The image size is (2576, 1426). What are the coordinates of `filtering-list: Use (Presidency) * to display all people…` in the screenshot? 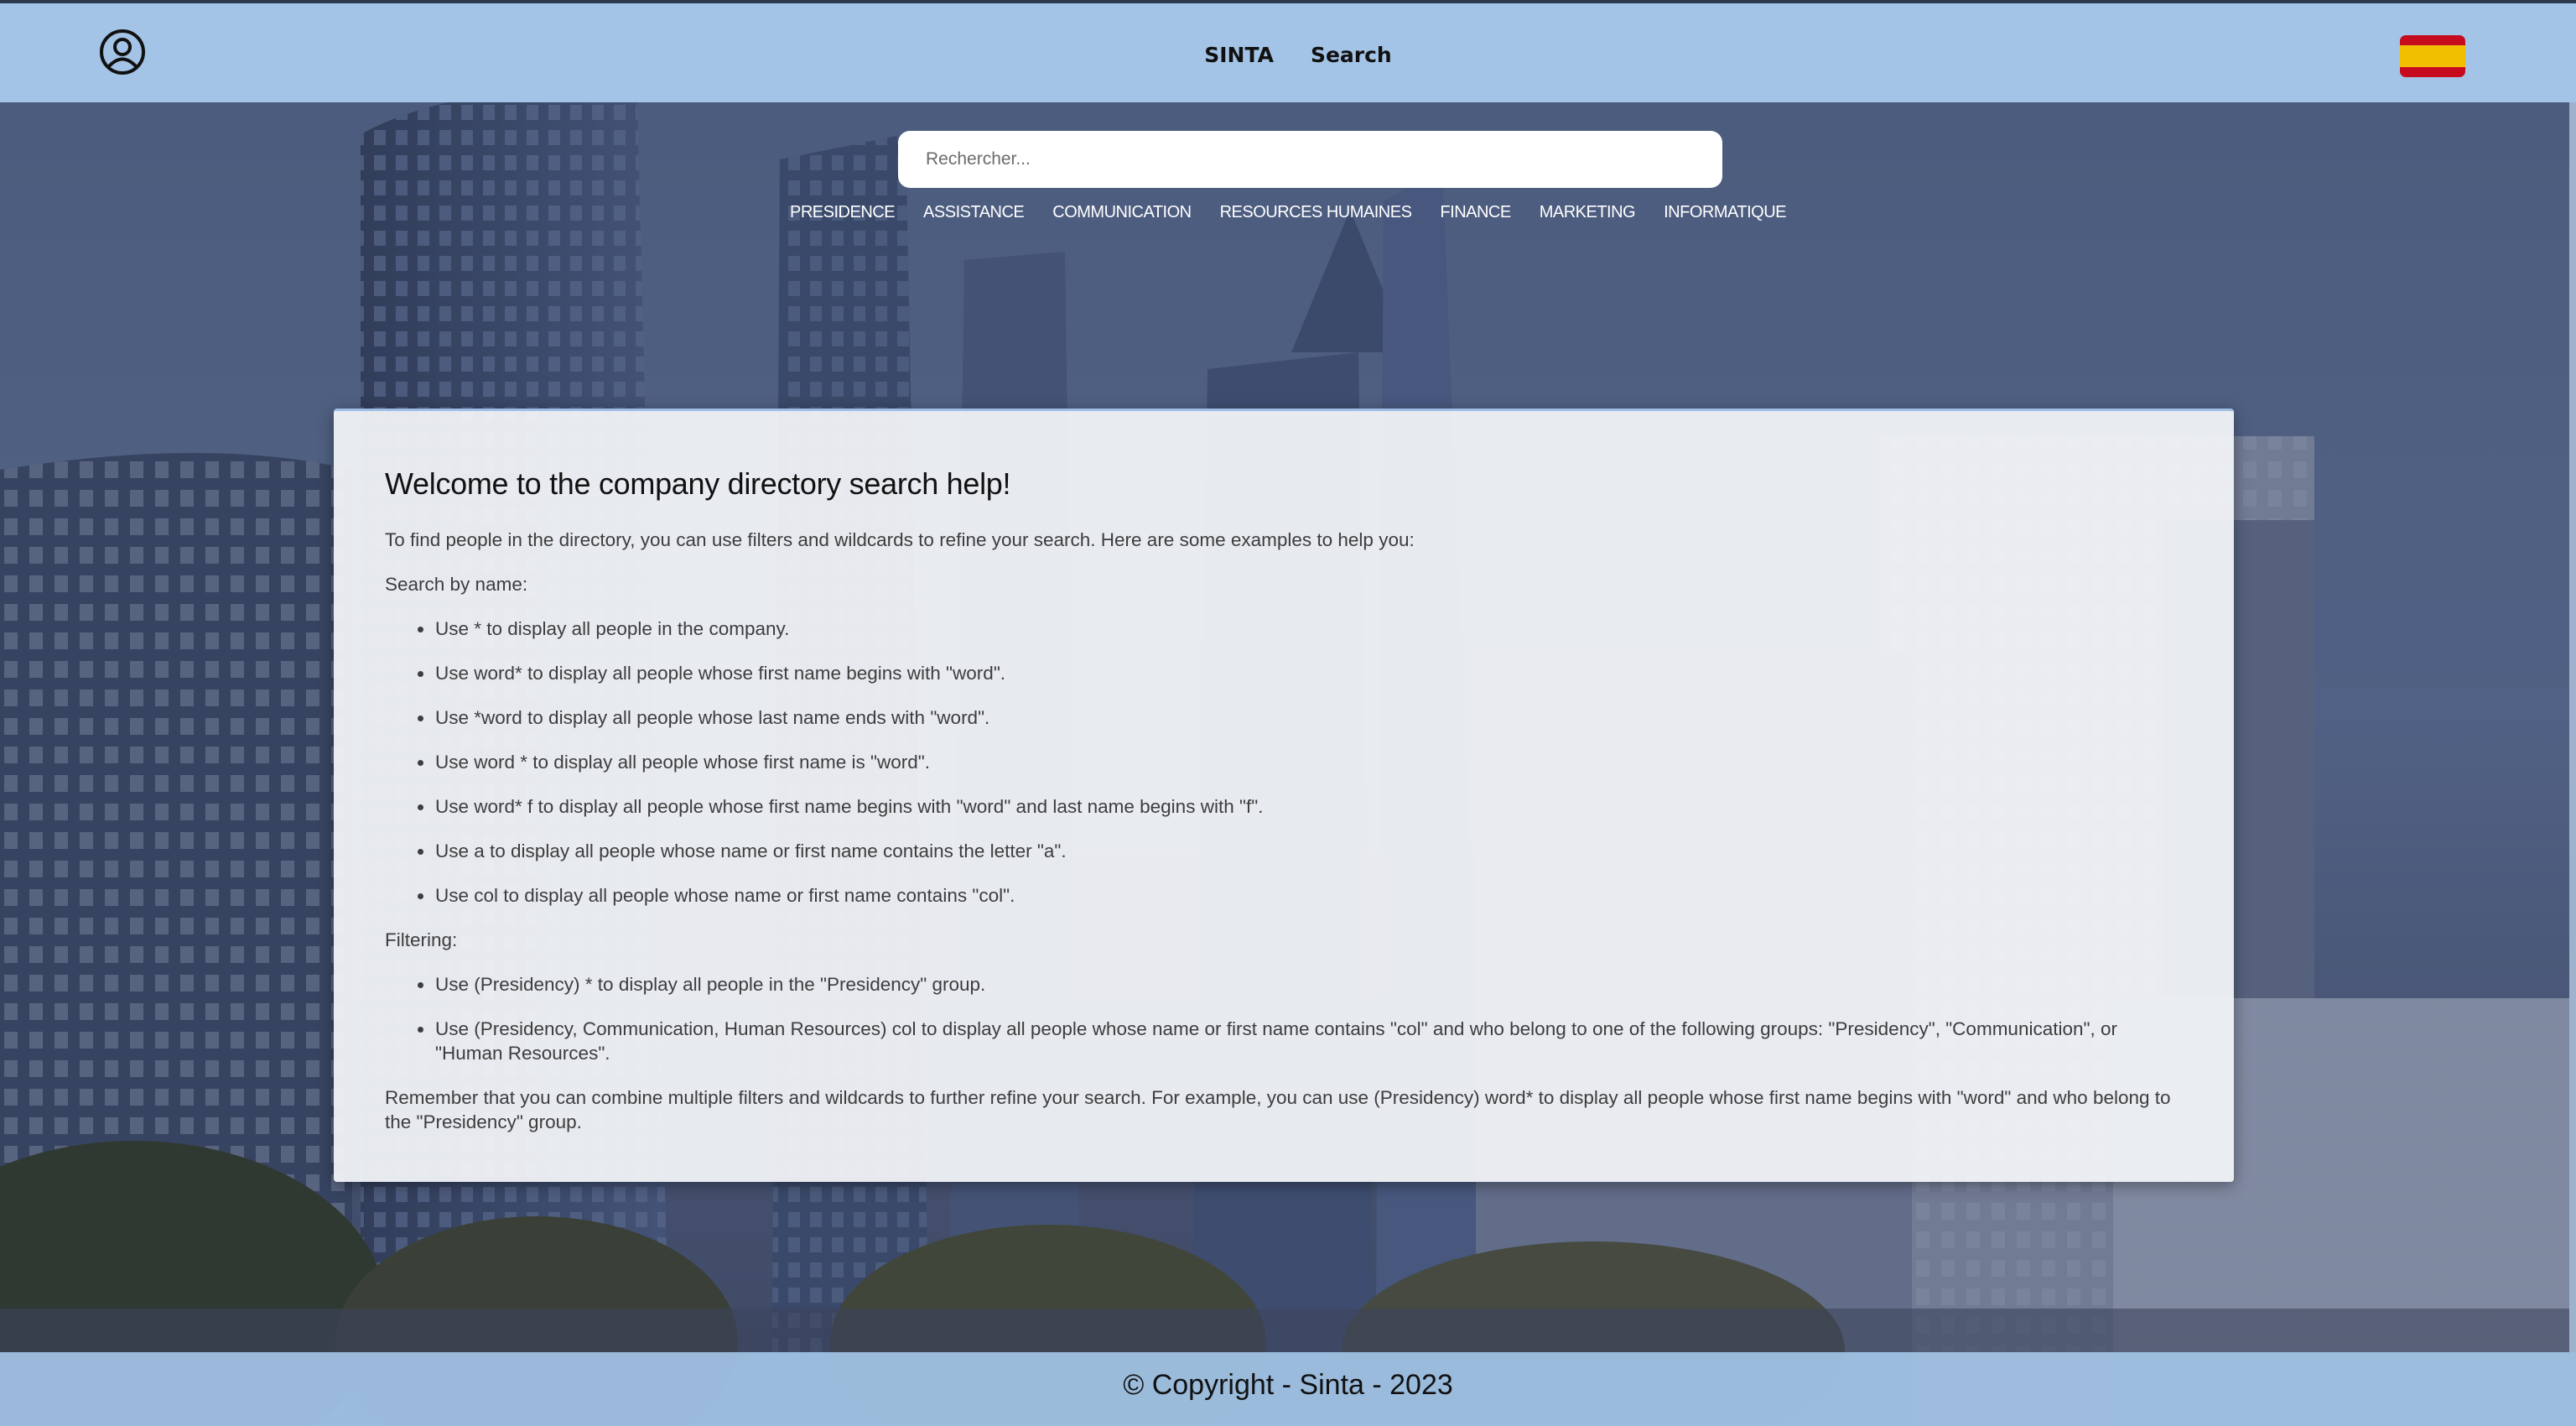 It's located at (1309, 1018).